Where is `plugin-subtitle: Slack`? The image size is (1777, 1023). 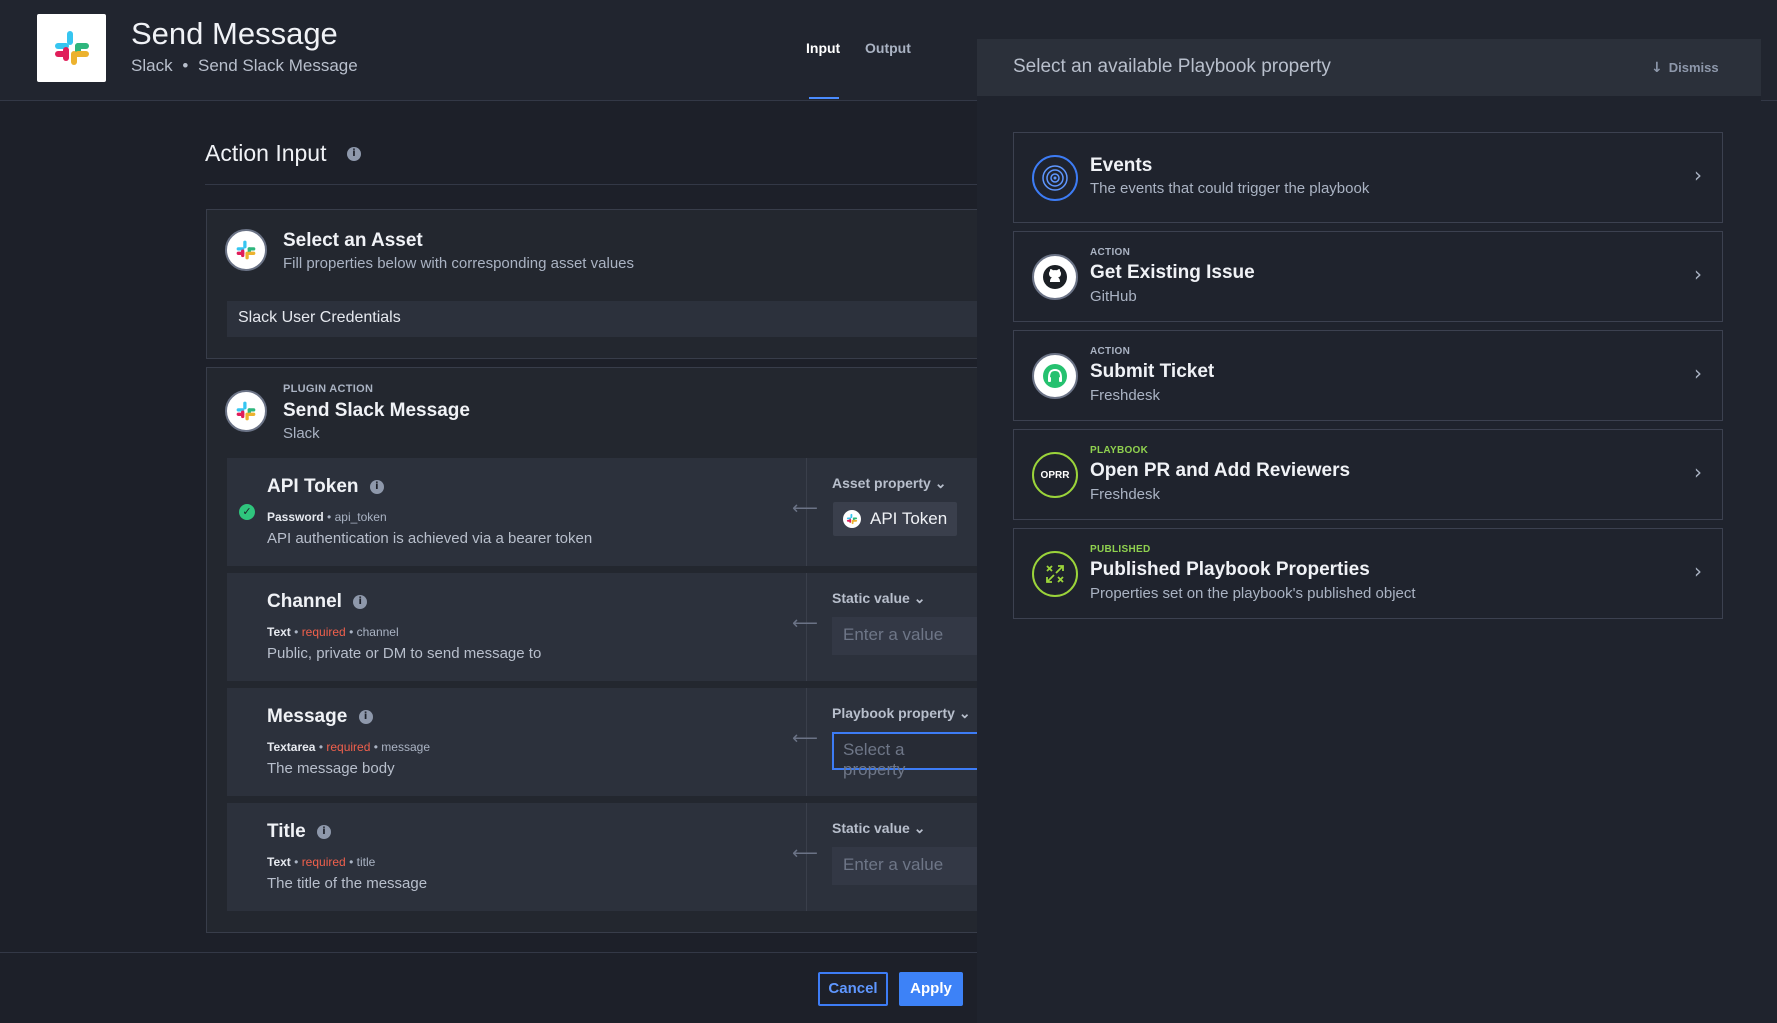
plugin-subtitle: Slack is located at coordinates (301, 433).